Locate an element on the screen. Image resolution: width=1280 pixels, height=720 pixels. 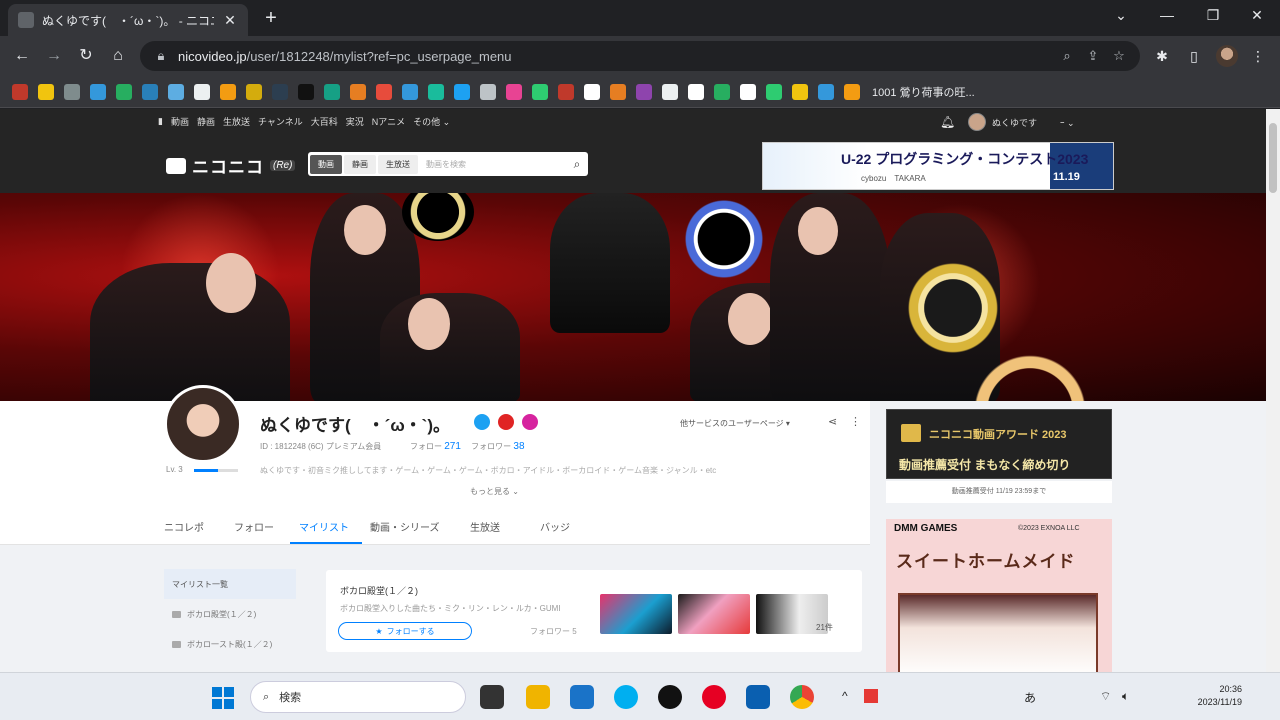
search-input: 動画を検索 is located at coordinates (493, 164).